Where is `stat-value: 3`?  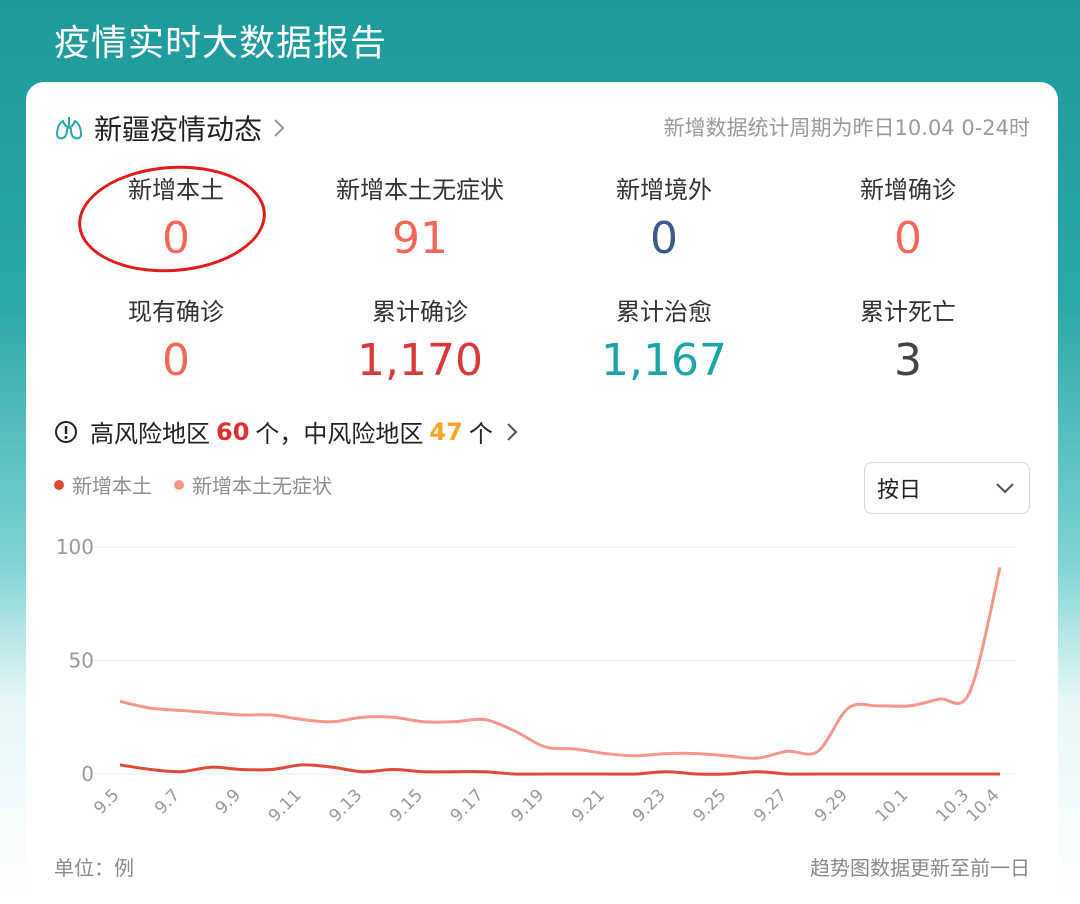 stat-value: 3 is located at coordinates (908, 360).